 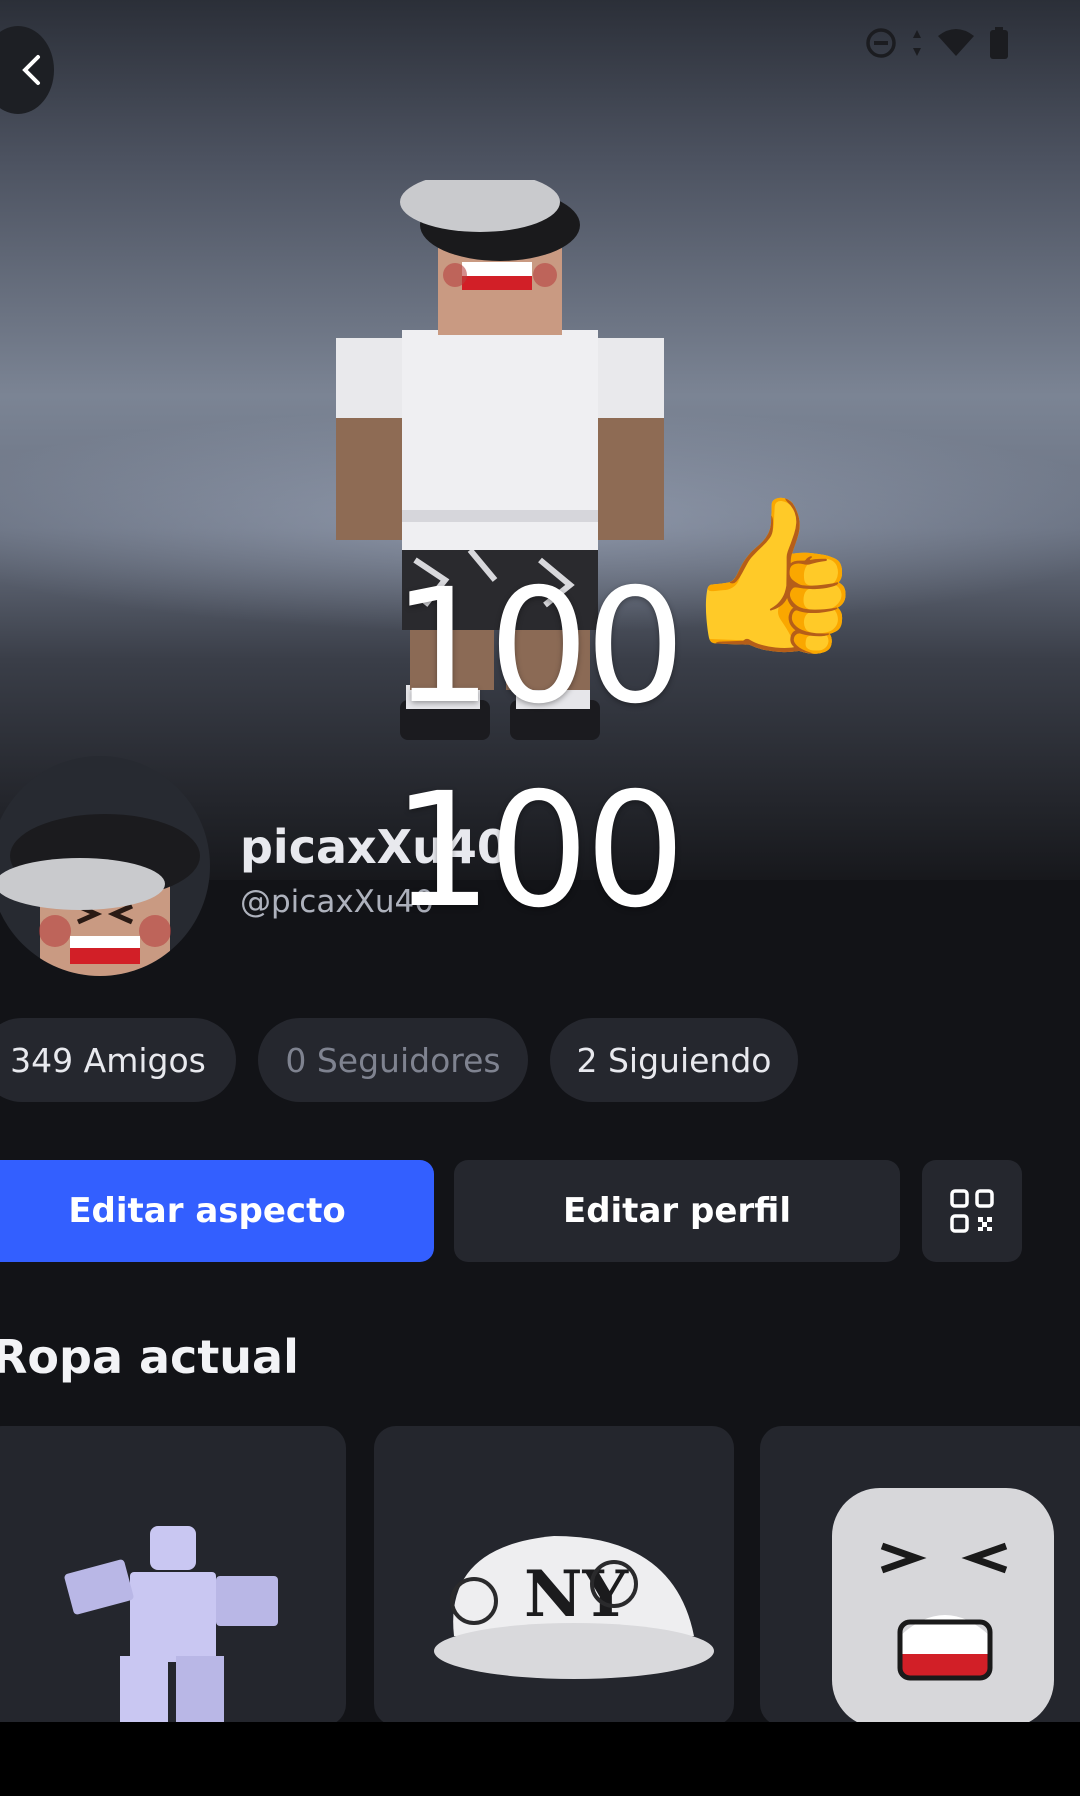 What do you see at coordinates (943, 1607) in the screenshot?
I see `face-head-image` at bounding box center [943, 1607].